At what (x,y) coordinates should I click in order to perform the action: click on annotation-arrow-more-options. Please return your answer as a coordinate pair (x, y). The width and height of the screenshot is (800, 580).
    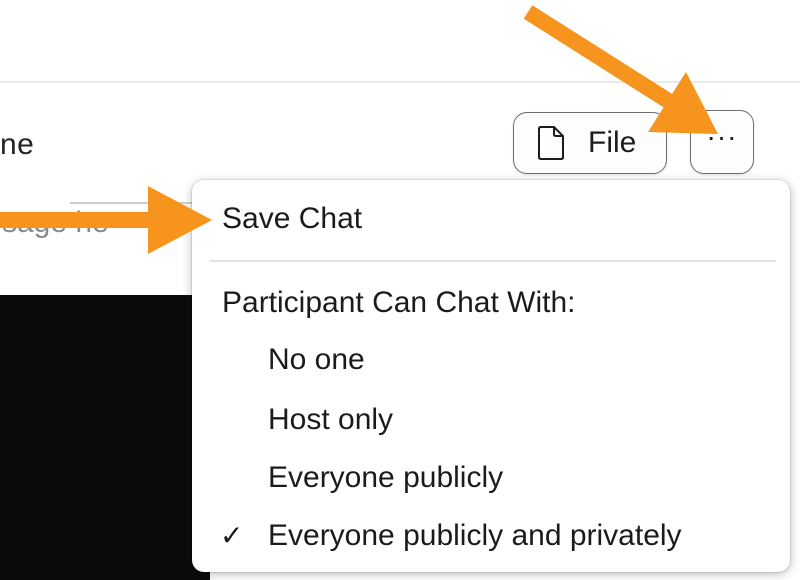
    Looking at the image, I should click on (620, 69).